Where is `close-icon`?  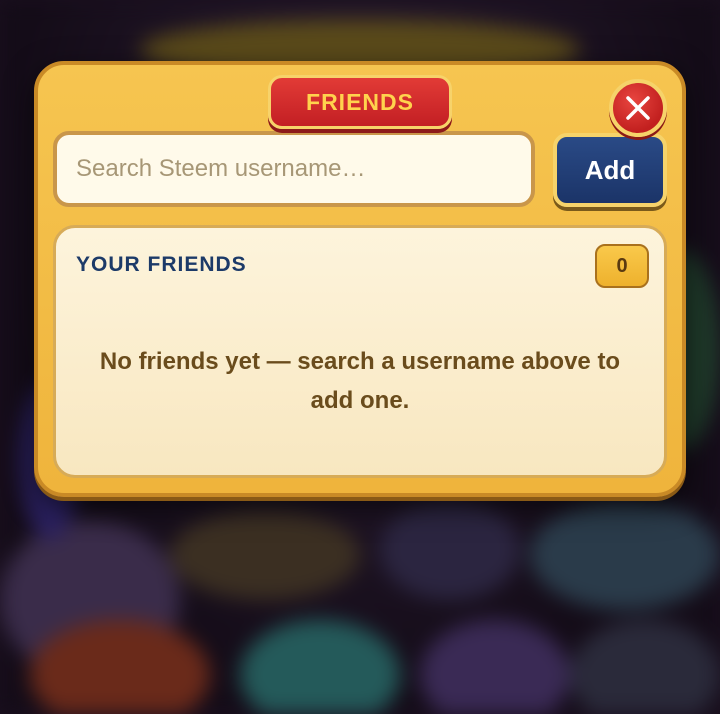 close-icon is located at coordinates (638, 108).